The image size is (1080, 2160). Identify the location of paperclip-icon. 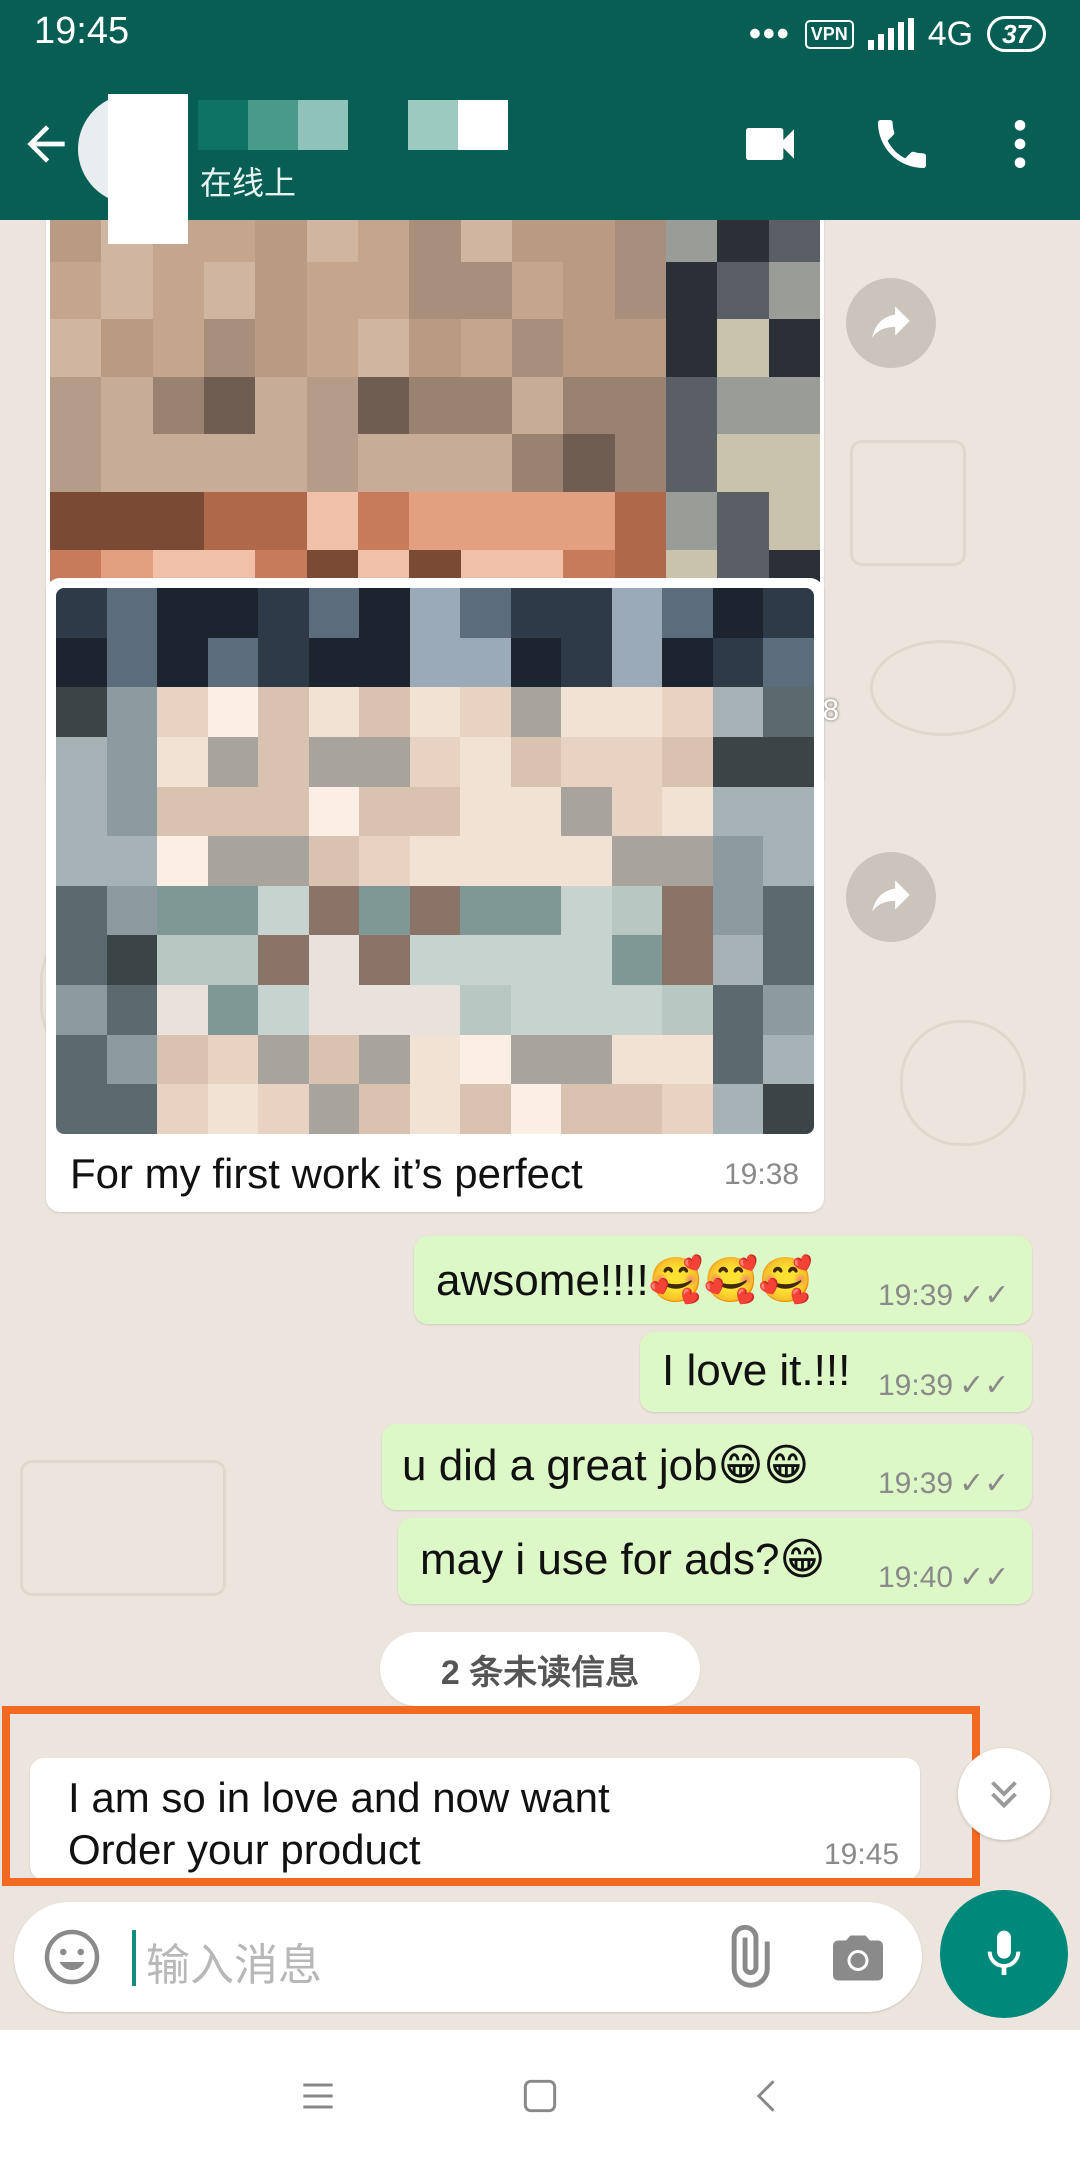
(747, 1957).